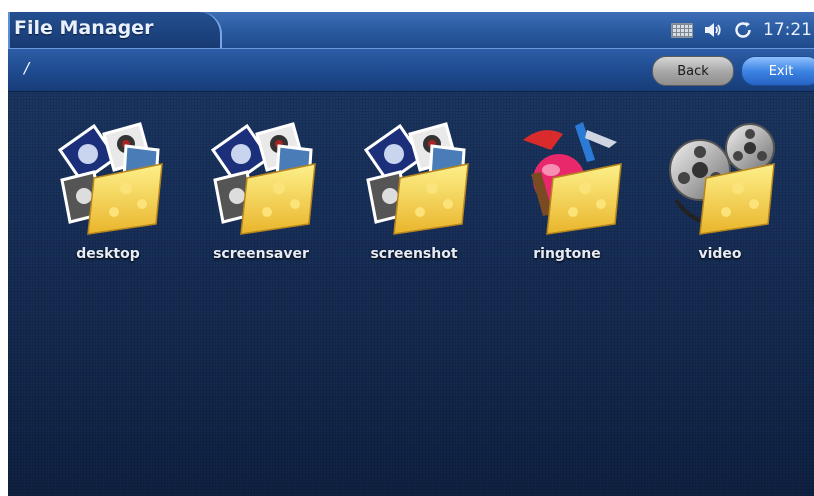  Describe the element at coordinates (84, 28) in the screenshot. I see `app-title: File Manager` at that location.